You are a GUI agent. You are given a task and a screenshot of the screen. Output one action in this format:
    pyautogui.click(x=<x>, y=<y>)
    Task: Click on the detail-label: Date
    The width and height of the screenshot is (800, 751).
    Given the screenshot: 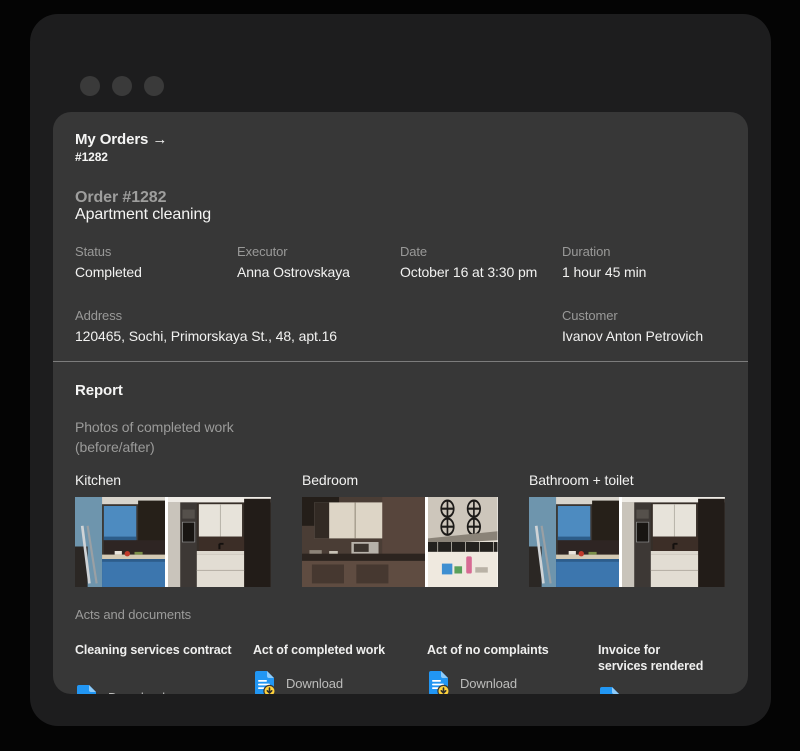 What is the action you would take?
    pyautogui.click(x=414, y=251)
    